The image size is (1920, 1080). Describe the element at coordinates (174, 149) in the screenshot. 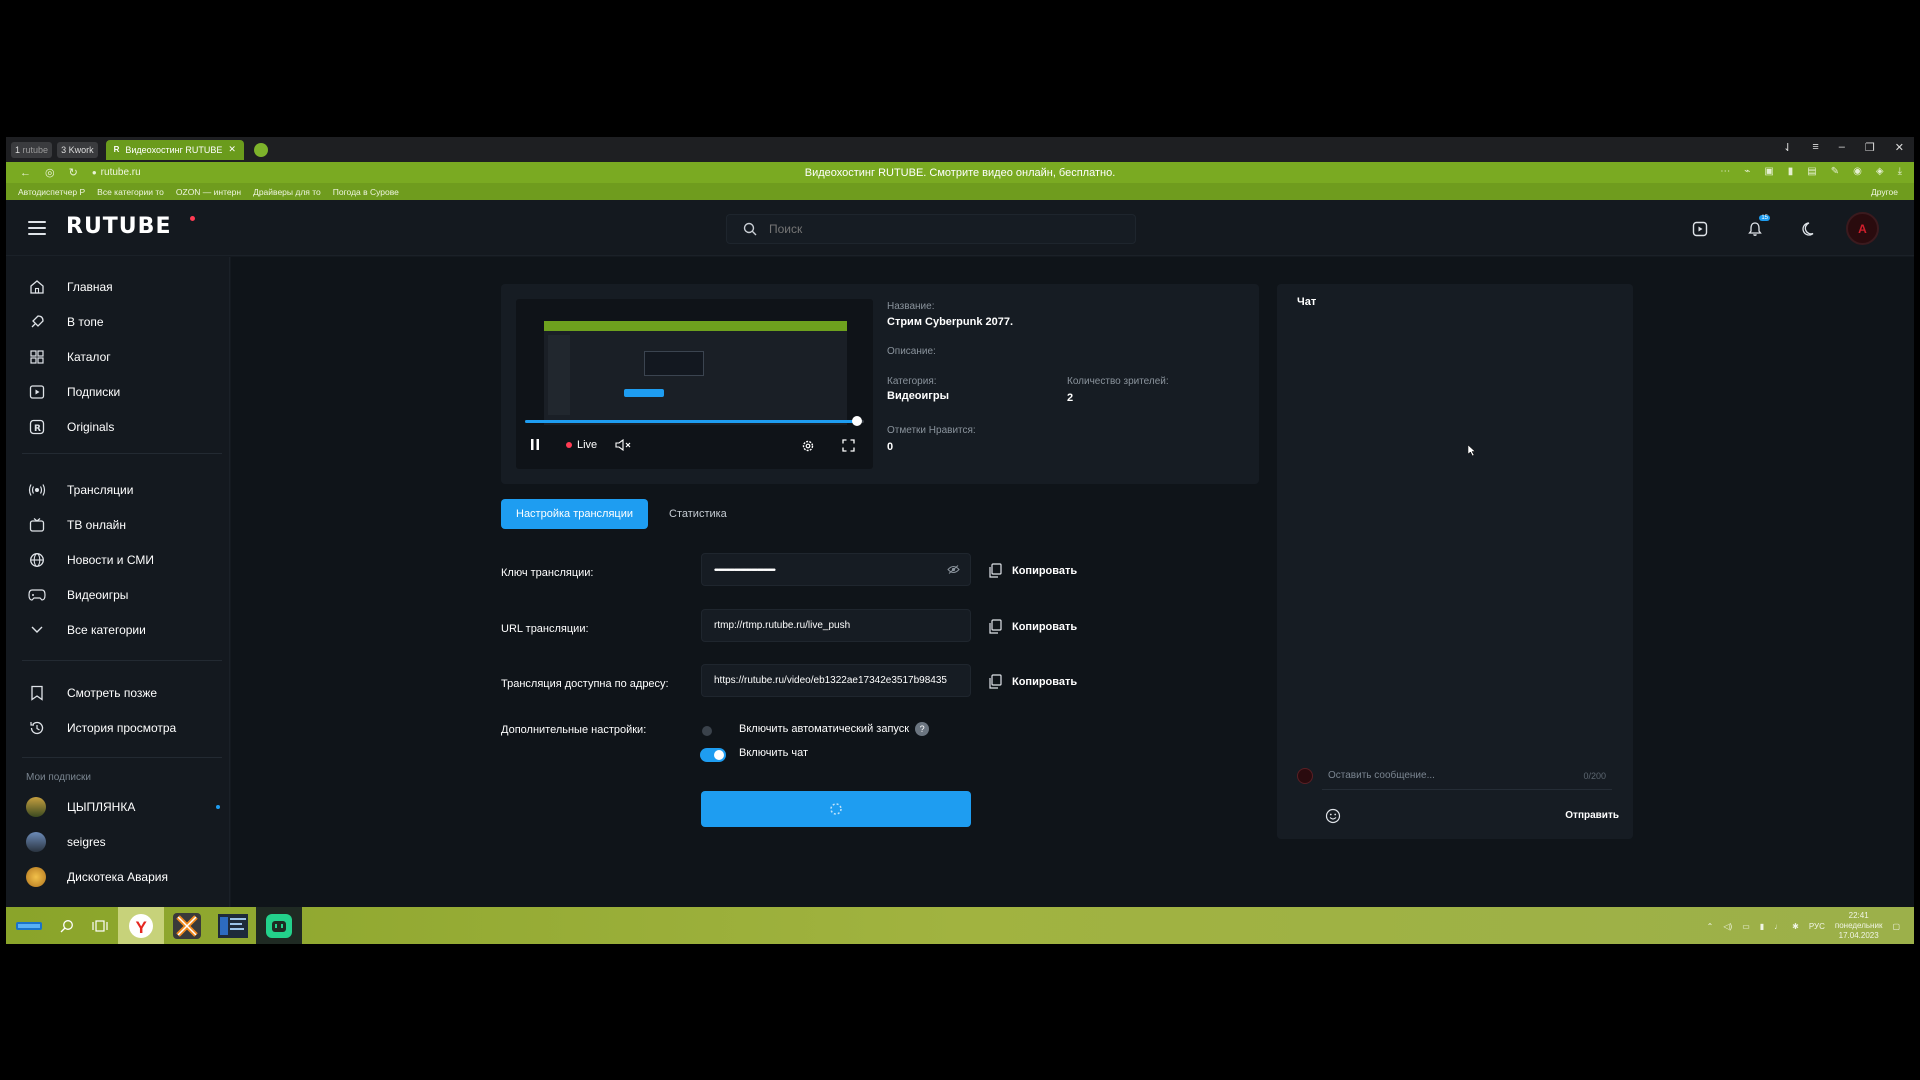

I see `tab-rutube: R Видеохостинг RUTUBE ✕` at that location.